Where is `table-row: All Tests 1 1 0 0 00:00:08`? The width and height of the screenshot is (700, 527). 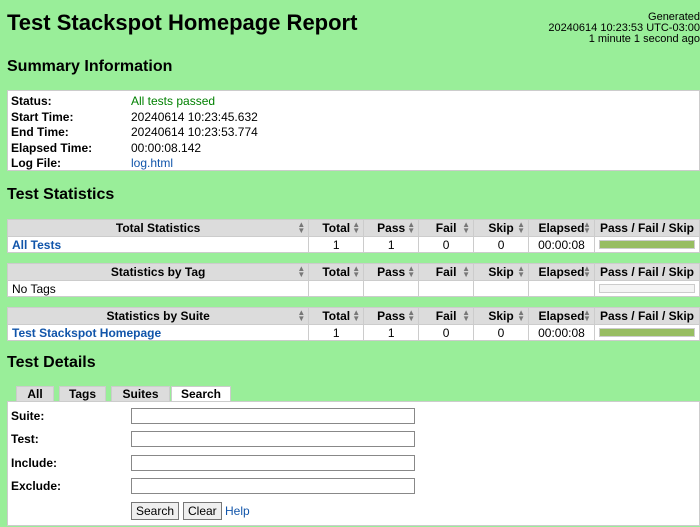
table-row: All Tests 1 1 0 0 00:00:08 is located at coordinates (353, 244).